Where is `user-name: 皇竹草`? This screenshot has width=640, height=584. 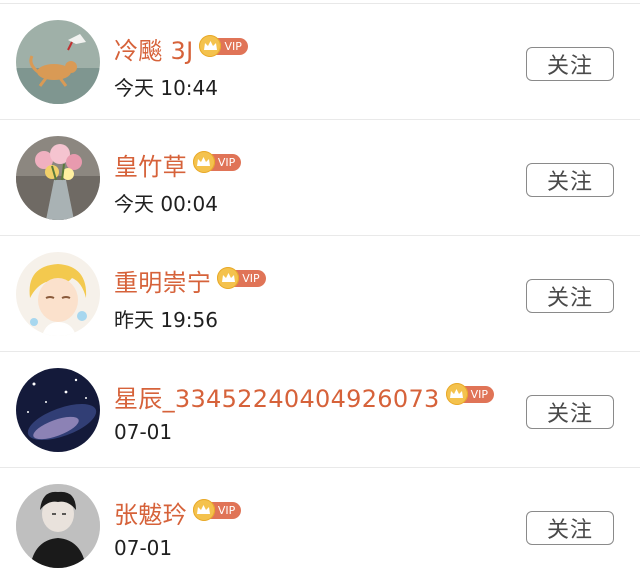
user-name: 皇竹草 is located at coordinates (150, 164).